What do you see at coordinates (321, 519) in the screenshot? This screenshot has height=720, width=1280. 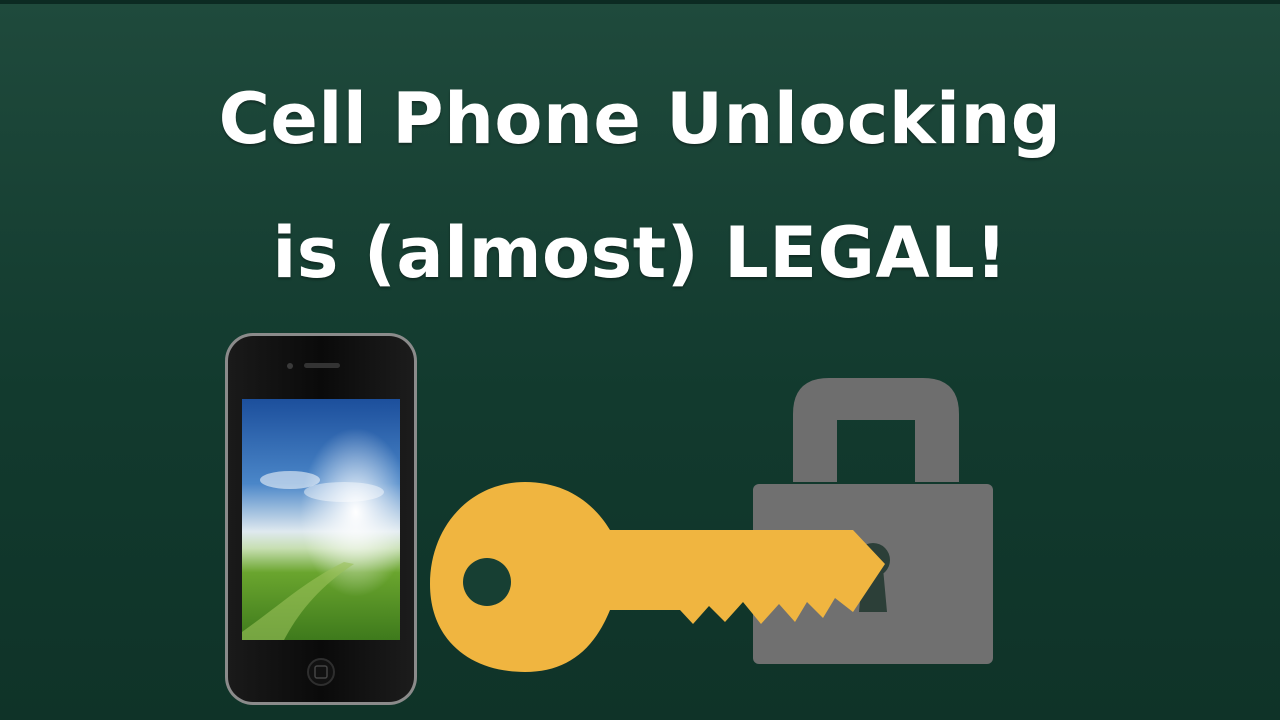 I see `smartphone-icon` at bounding box center [321, 519].